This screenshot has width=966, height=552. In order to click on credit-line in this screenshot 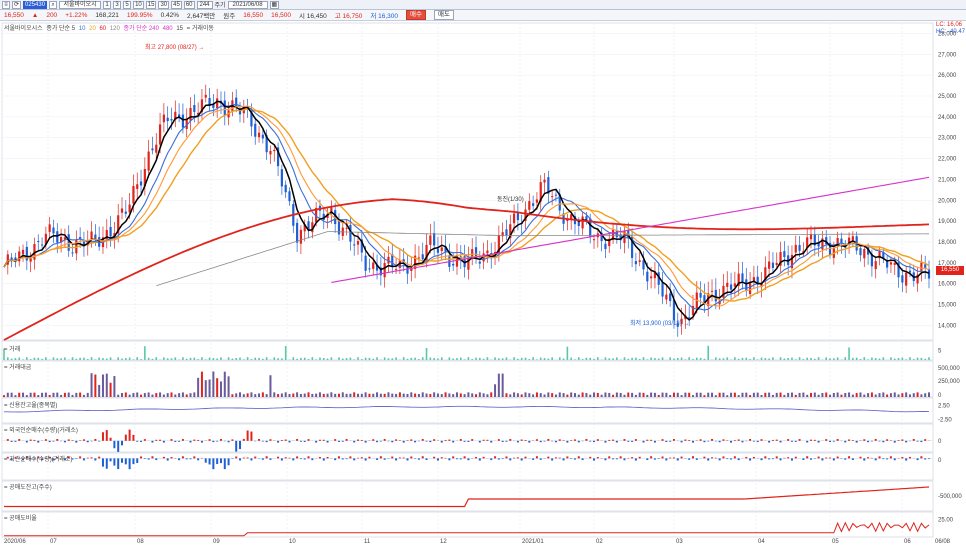, I will do `click(467, 409)`.